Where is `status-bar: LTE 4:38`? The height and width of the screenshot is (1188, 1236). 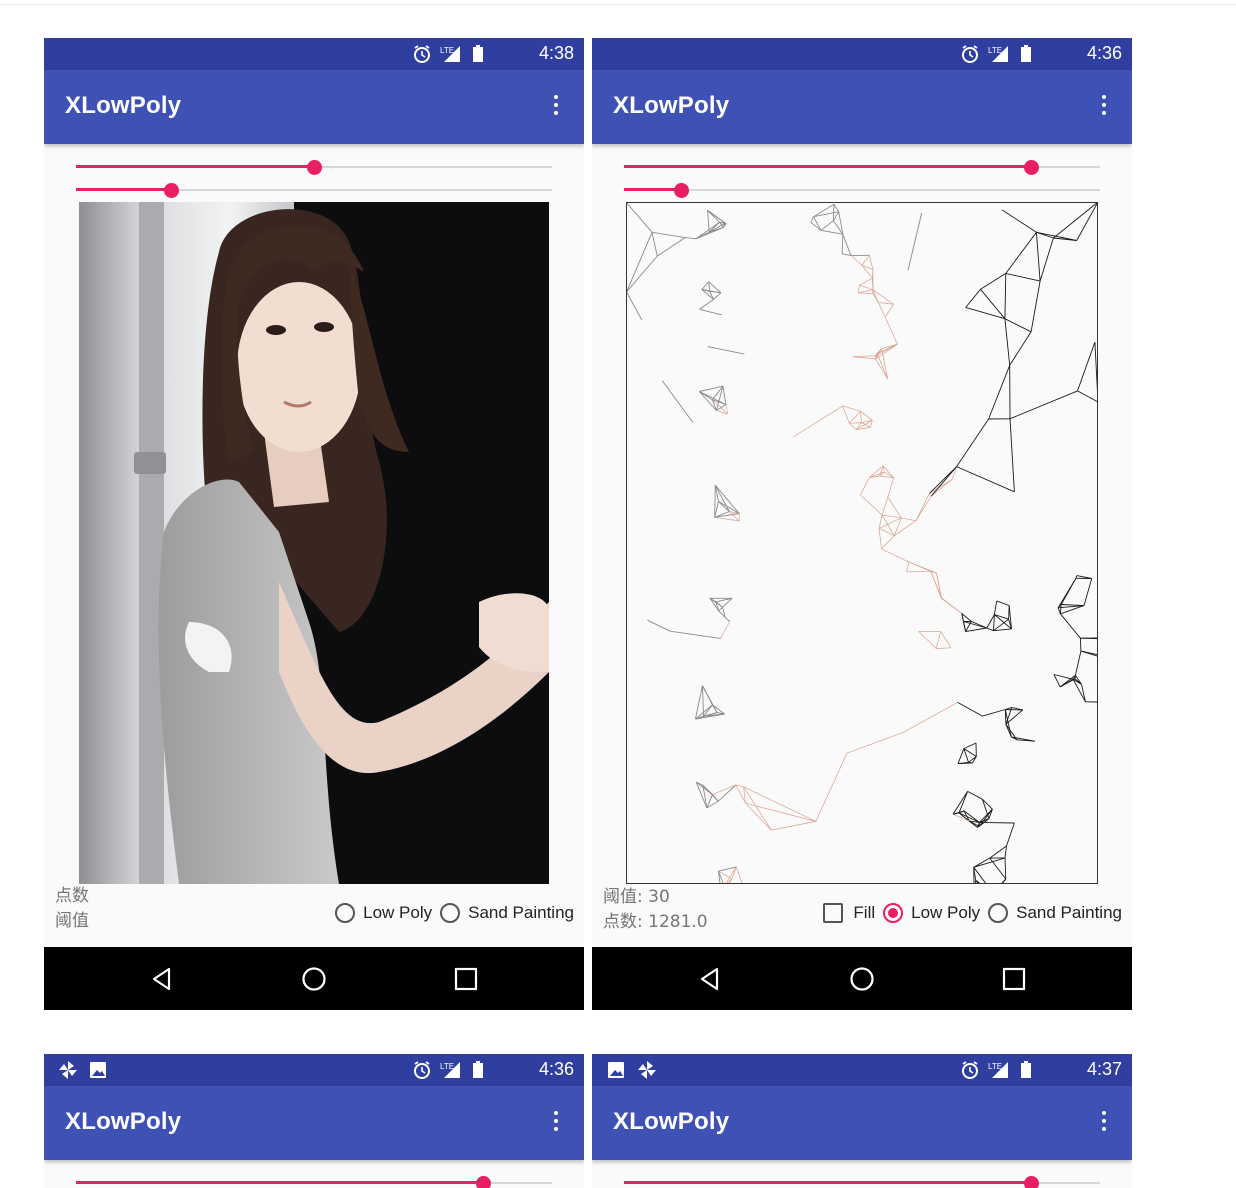
status-bar: LTE 4:38 is located at coordinates (314, 54).